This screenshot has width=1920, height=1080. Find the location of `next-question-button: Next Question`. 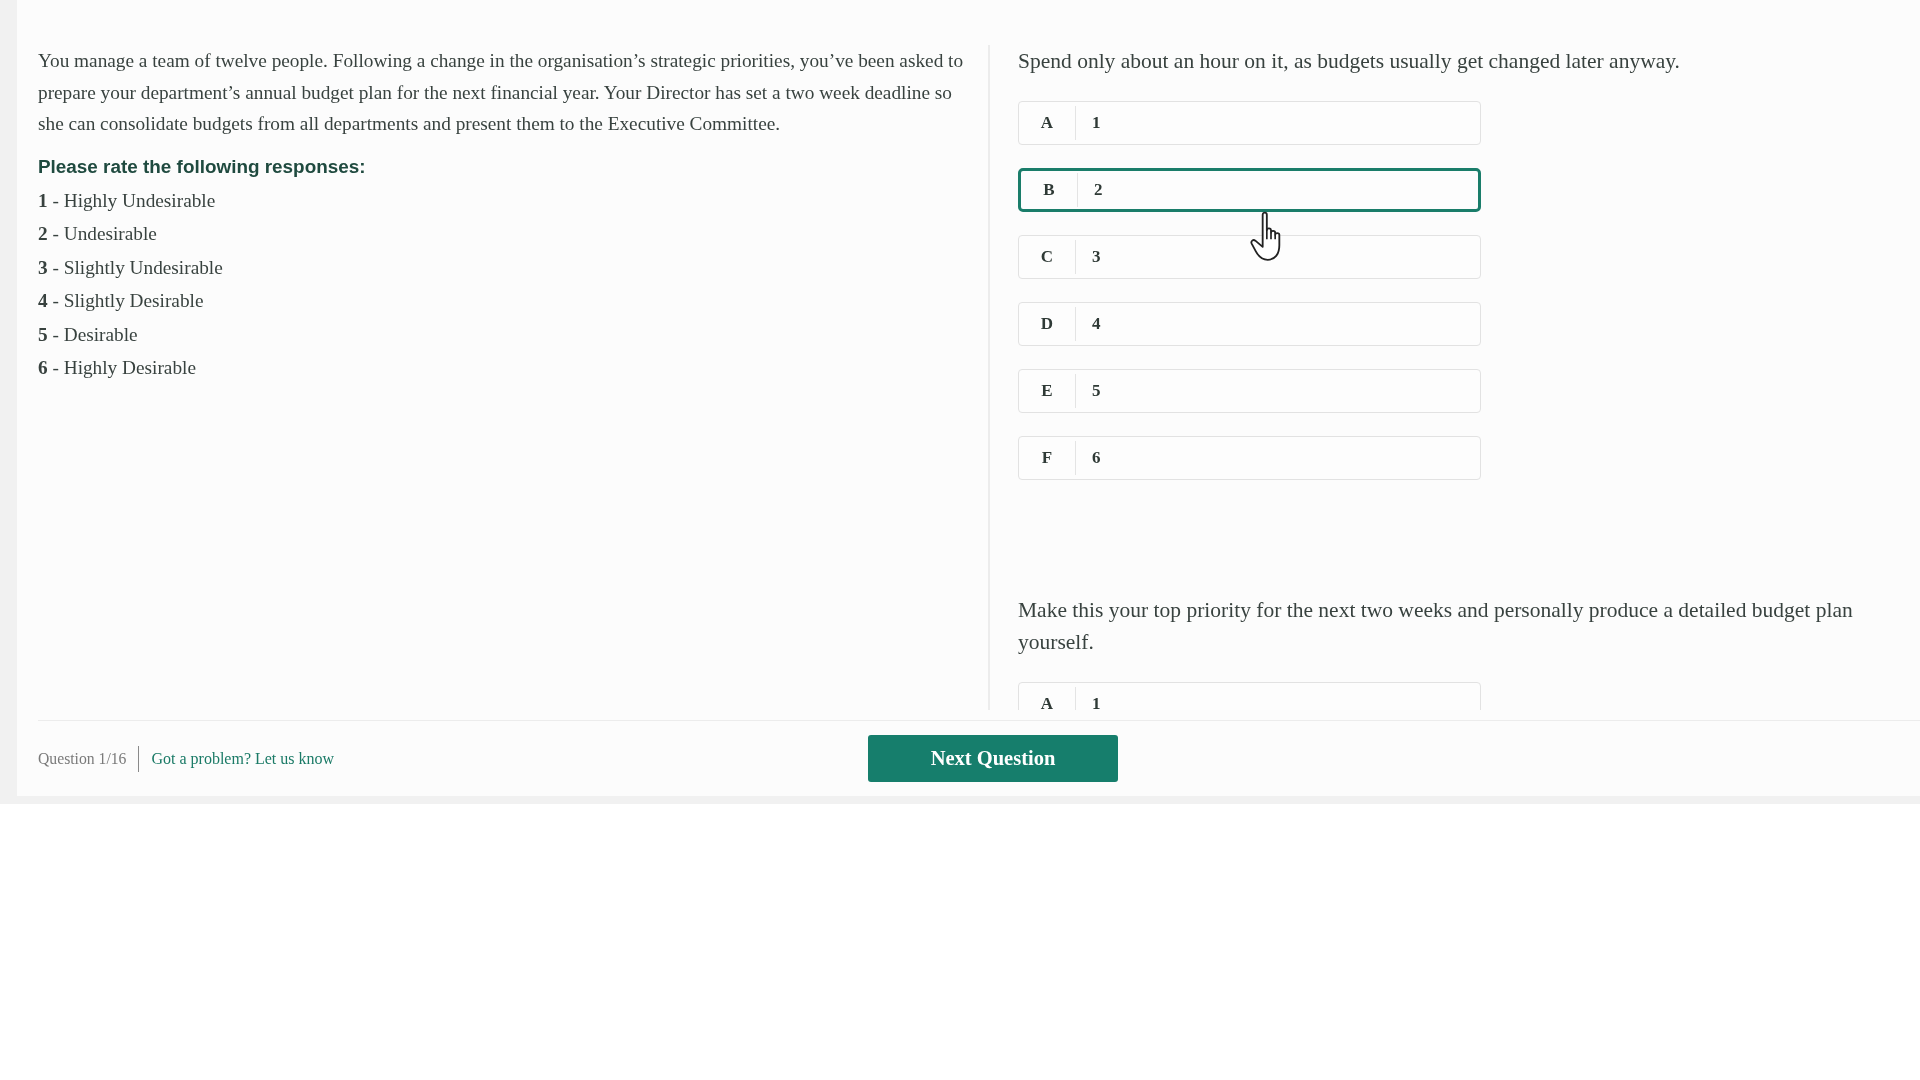

next-question-button: Next Question is located at coordinates (993, 758).